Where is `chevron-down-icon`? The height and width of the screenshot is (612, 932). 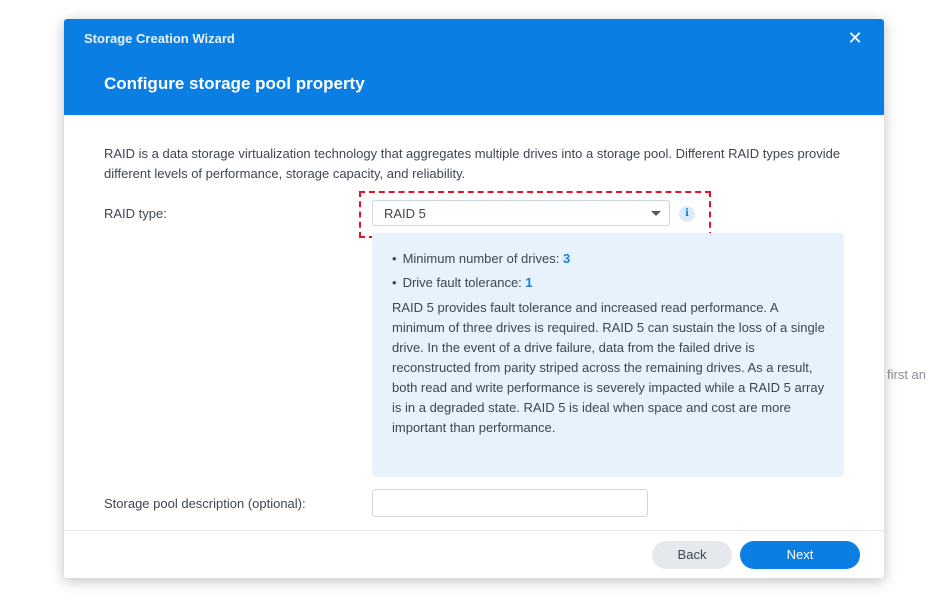
chevron-down-icon is located at coordinates (656, 213).